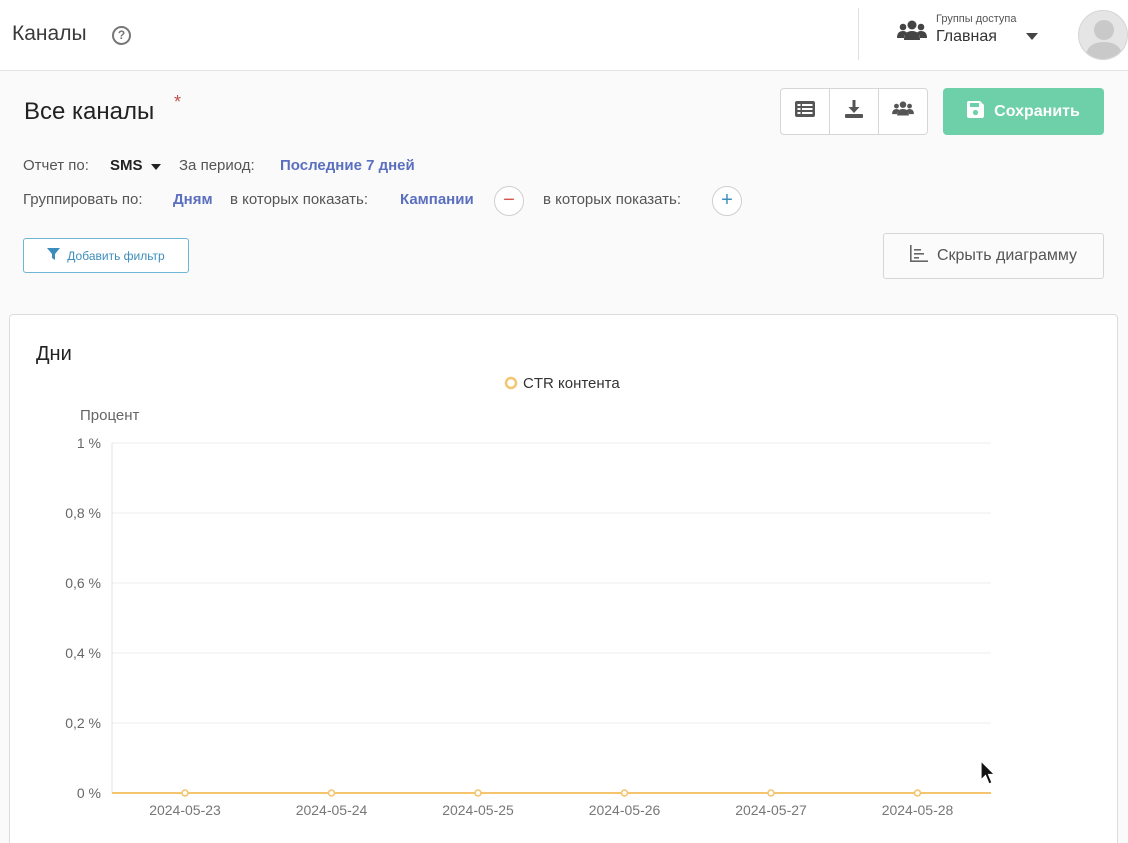 The width and height of the screenshot is (1128, 843). I want to click on caret-down-icon, so click(156, 167).